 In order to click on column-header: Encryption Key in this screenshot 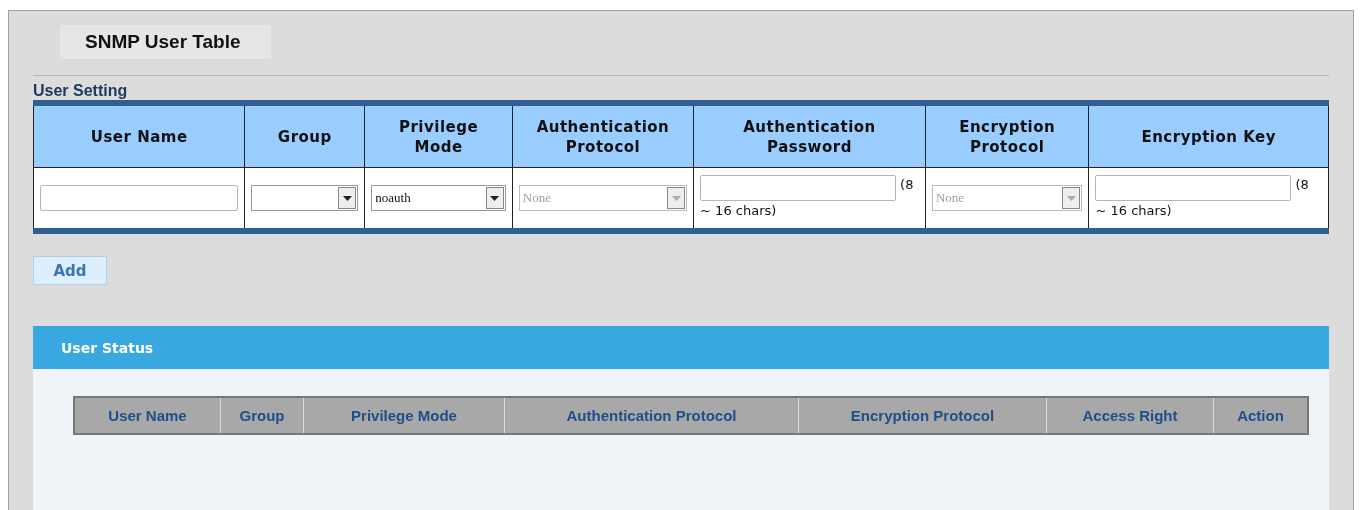, I will do `click(1208, 135)`.